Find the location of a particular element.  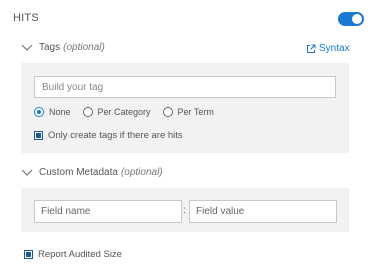

metadata-label: Custom Metadata is located at coordinates (78, 172).